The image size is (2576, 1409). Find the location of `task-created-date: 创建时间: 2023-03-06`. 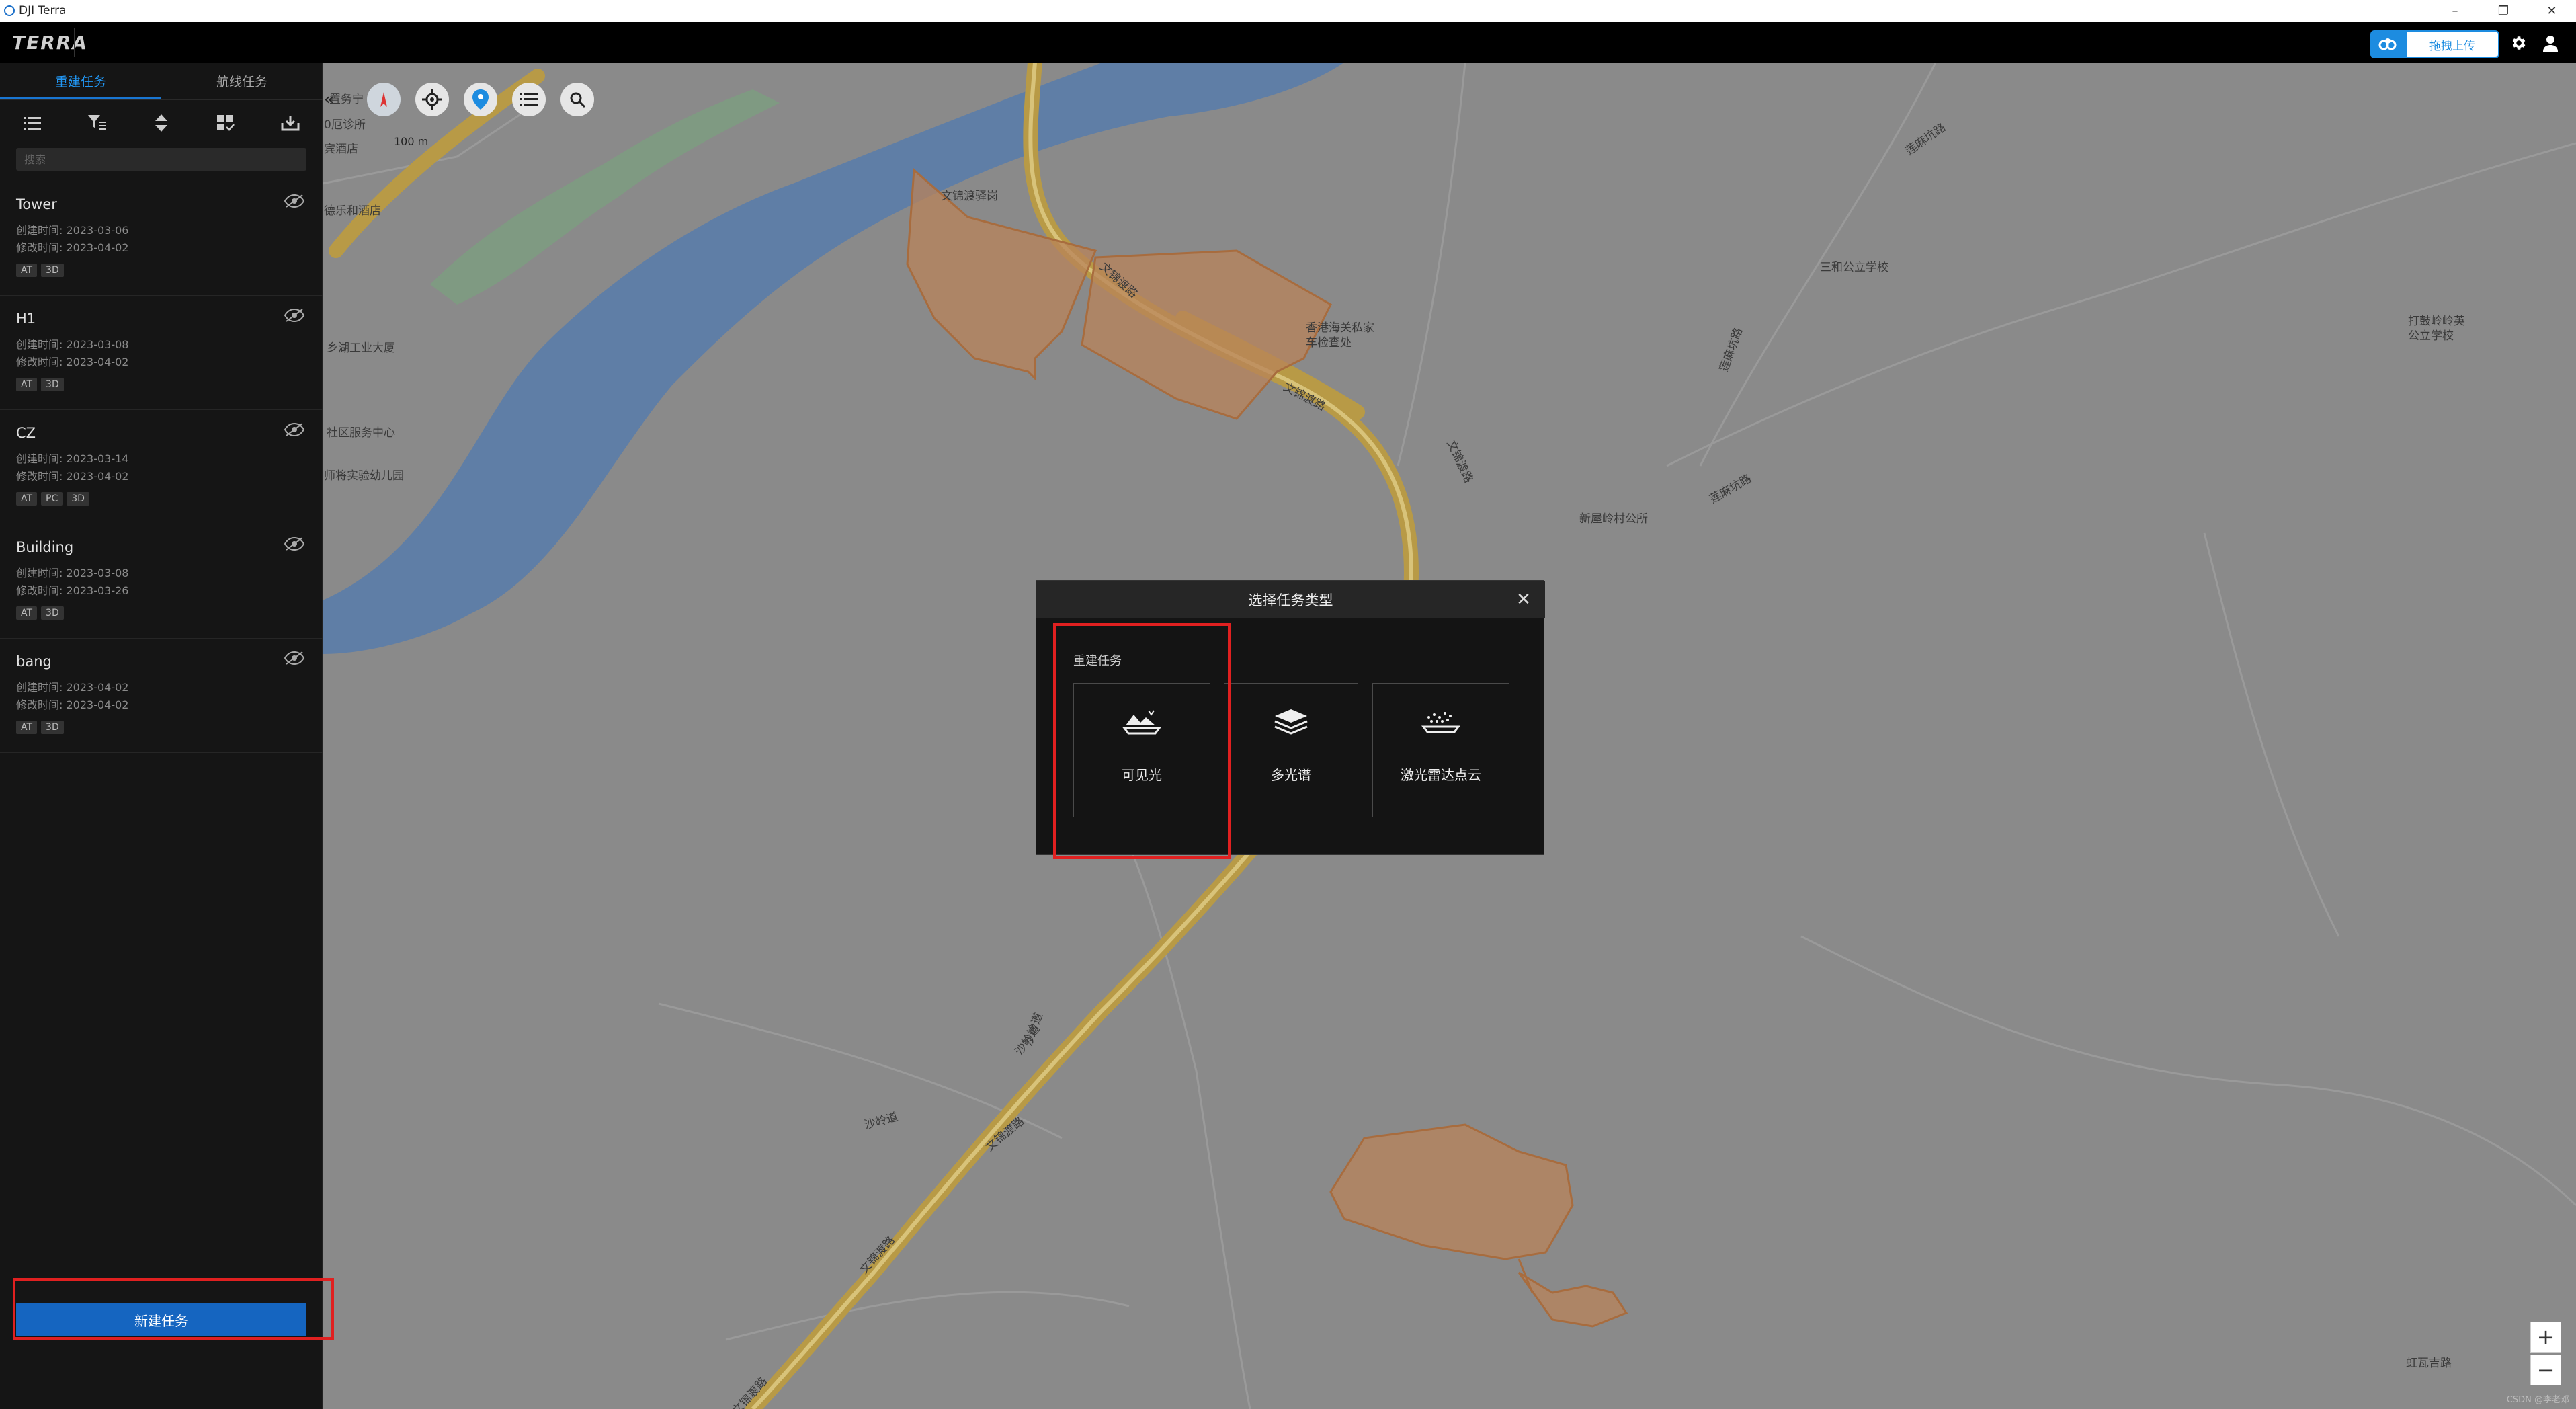

task-created-date: 创建时间: 2023-03-06 is located at coordinates (72, 230).